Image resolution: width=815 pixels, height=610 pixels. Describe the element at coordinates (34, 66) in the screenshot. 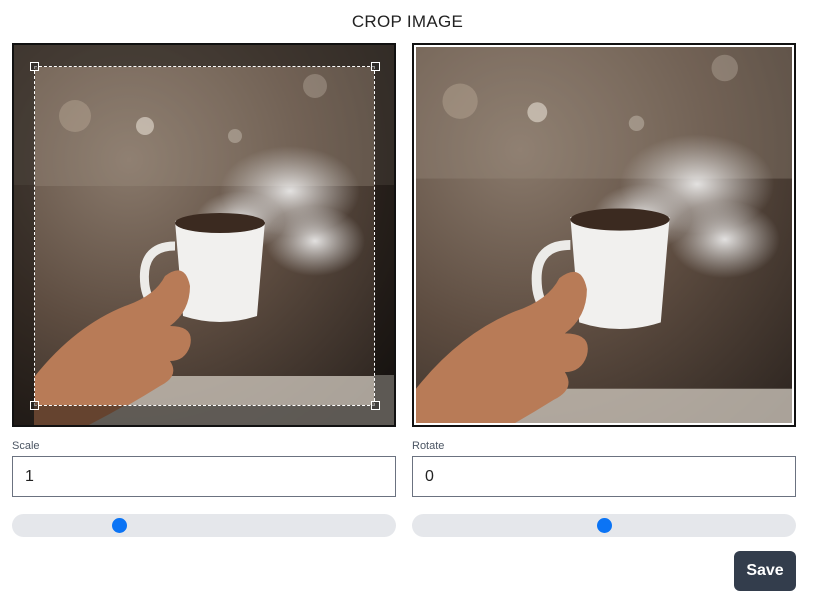

I see `crop-handle-top-left` at that location.